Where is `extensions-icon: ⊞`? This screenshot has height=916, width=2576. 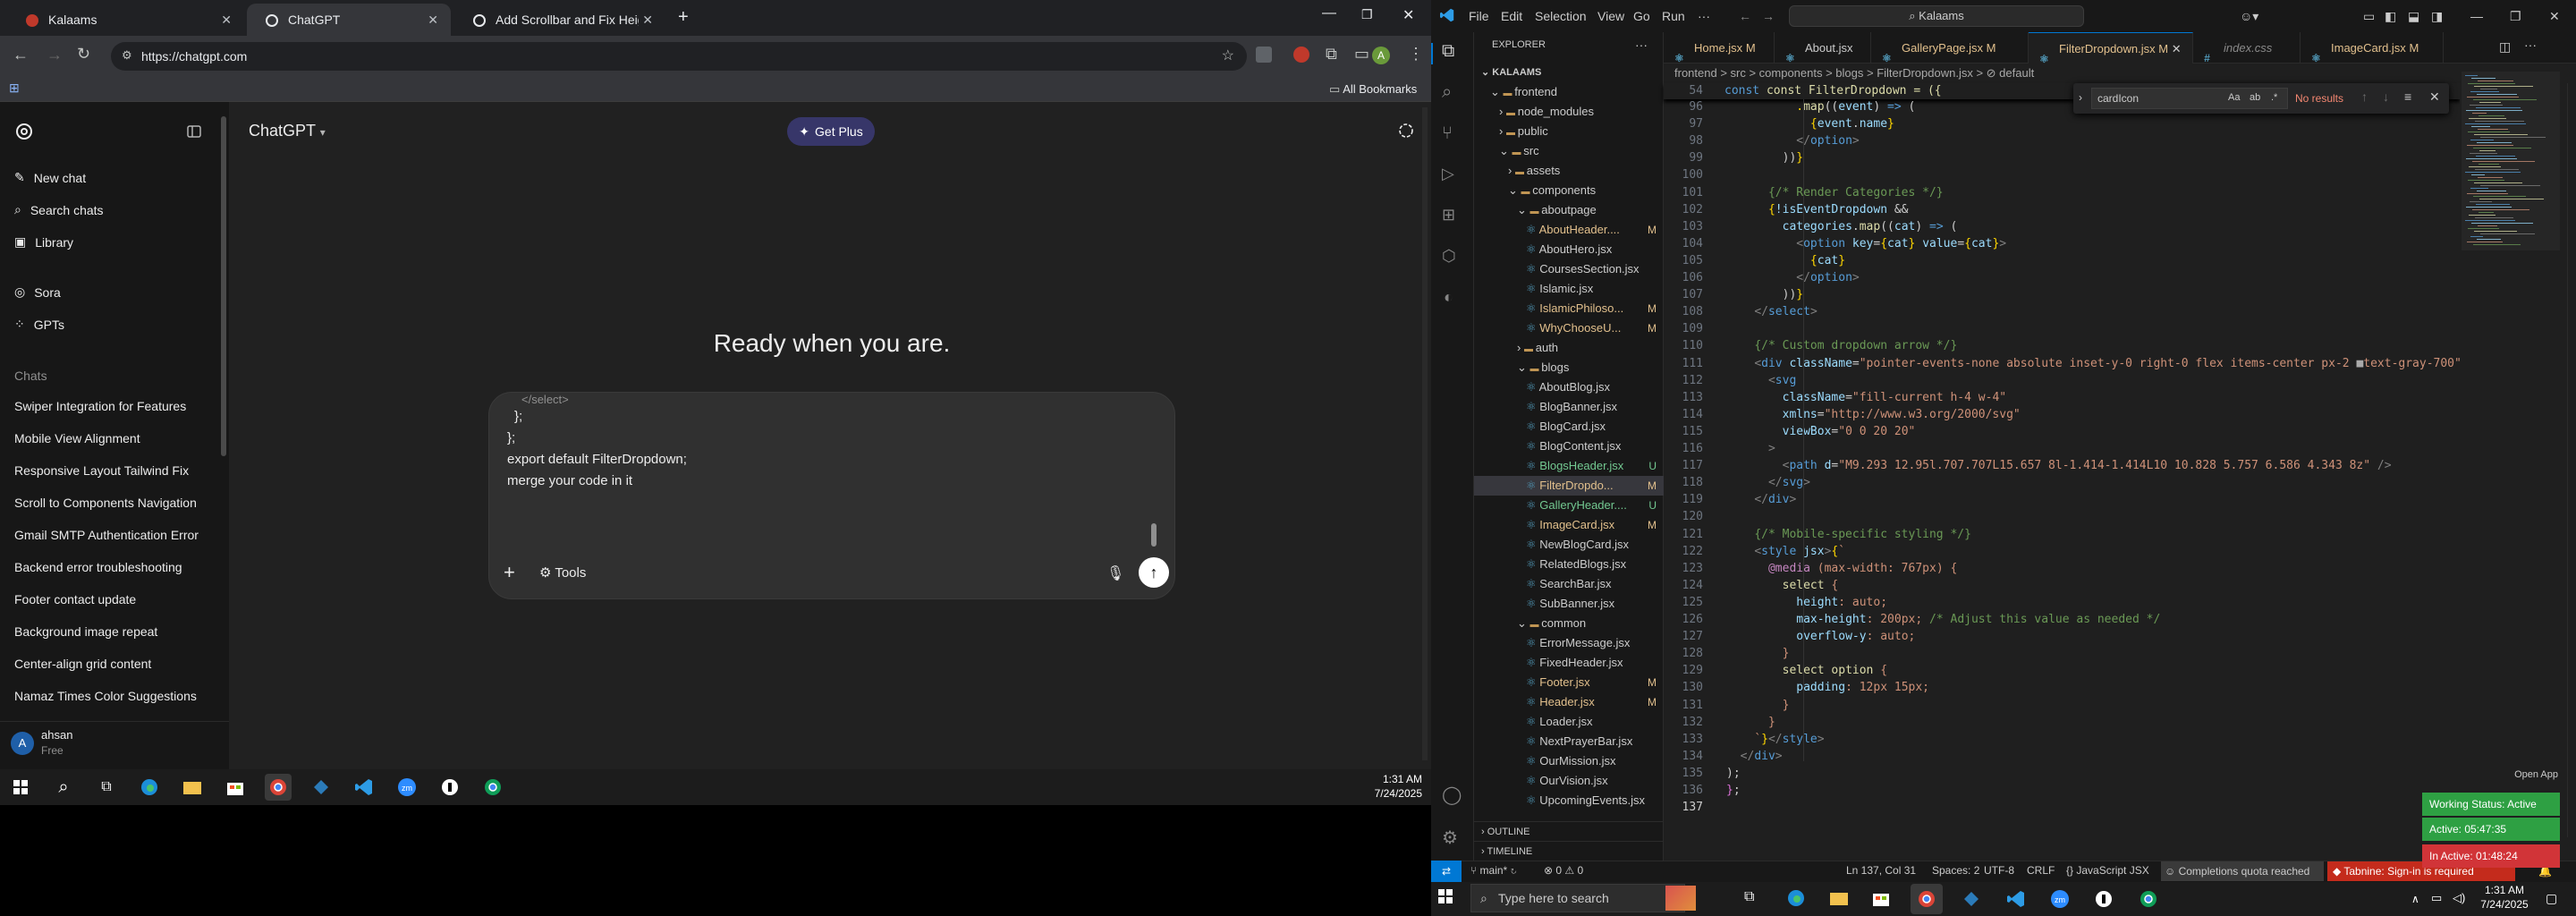 extensions-icon: ⊞ is located at coordinates (1448, 215).